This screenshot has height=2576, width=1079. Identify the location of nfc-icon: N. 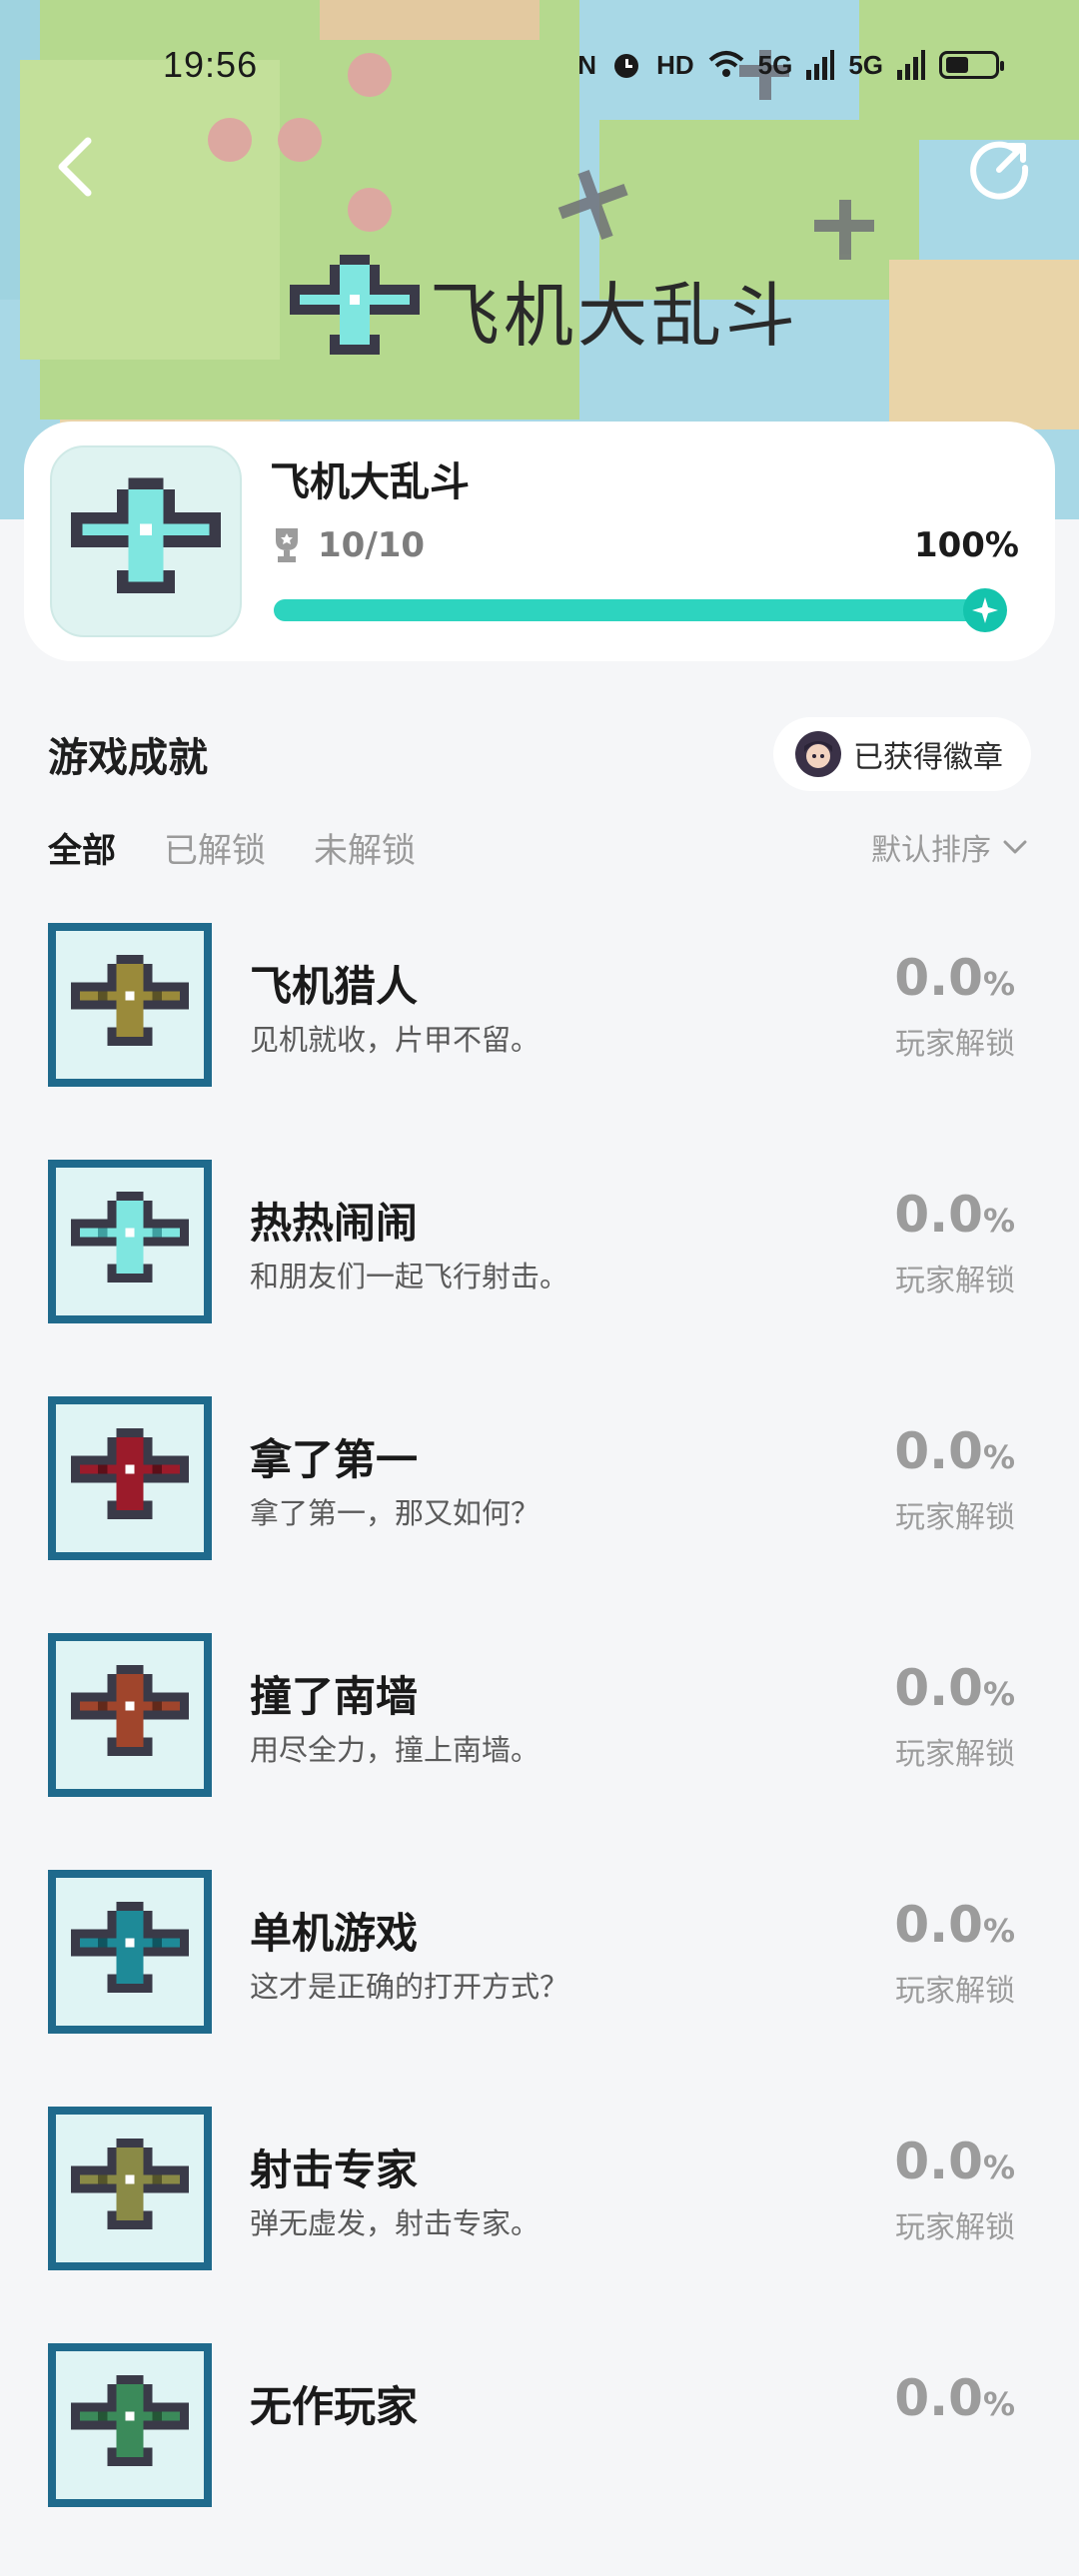
(587, 65).